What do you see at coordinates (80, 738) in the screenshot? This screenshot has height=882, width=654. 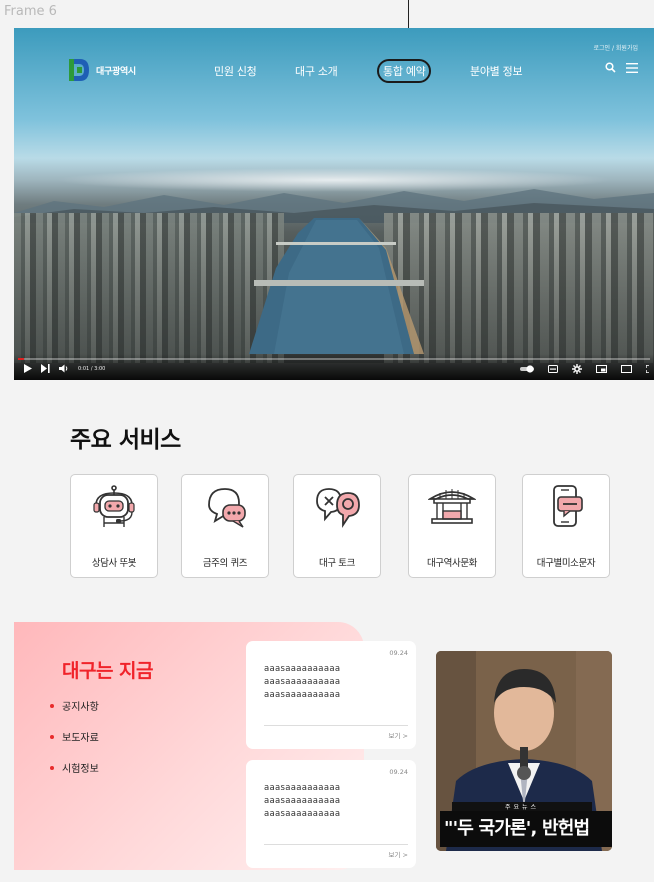 I see `now-category-label: 보도자료` at bounding box center [80, 738].